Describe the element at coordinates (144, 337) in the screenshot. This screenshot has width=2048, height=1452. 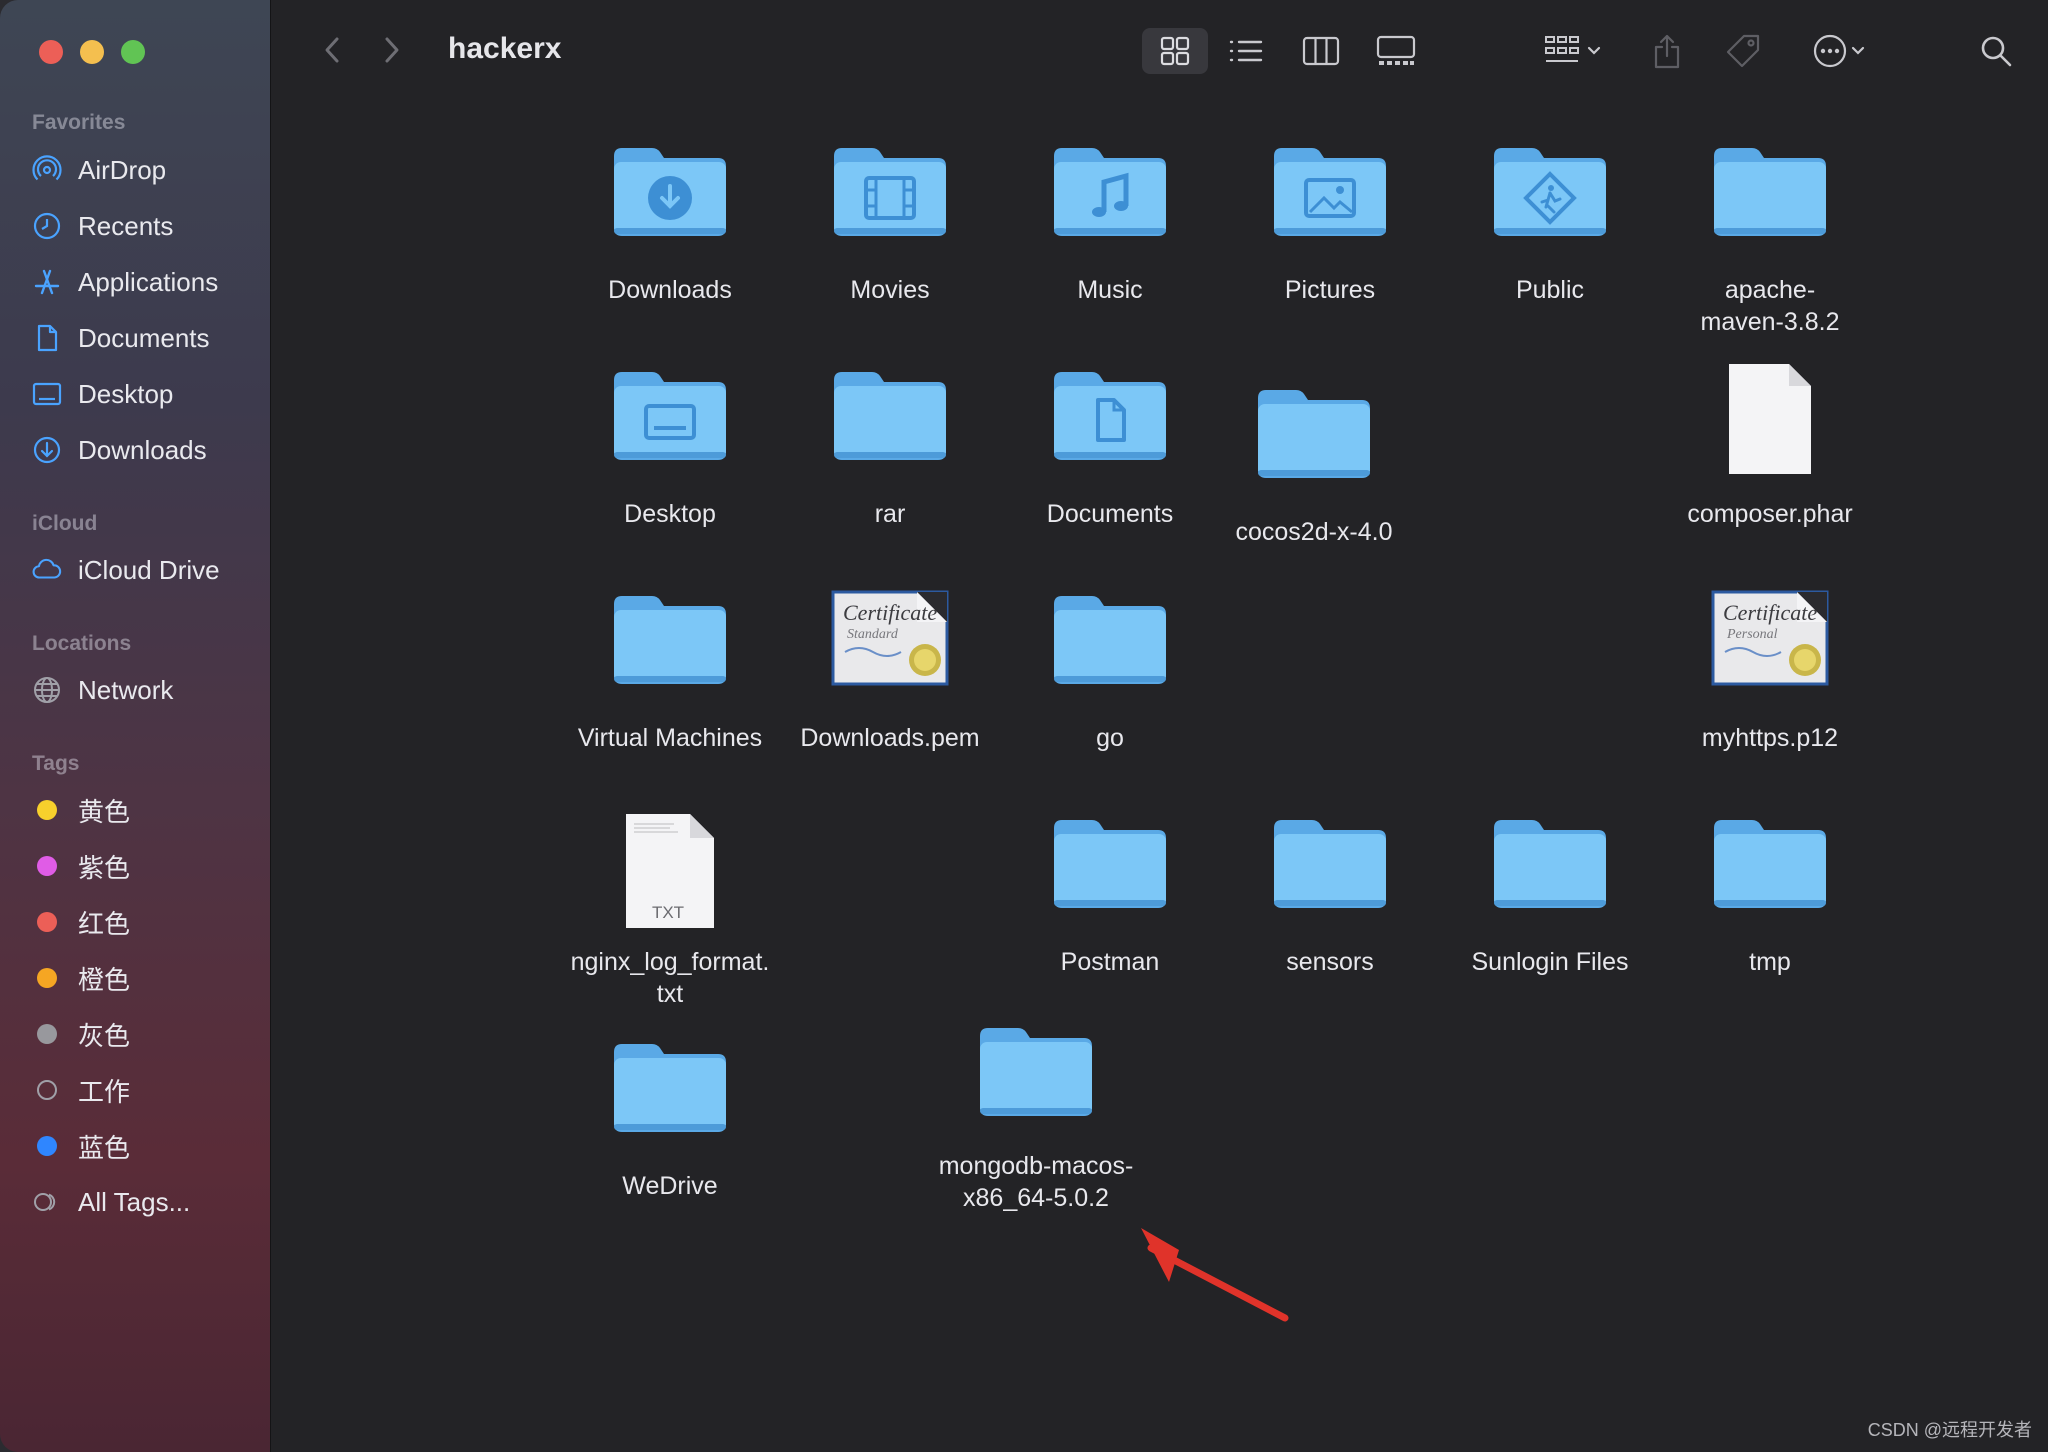
I see `sidebar-item-label: Documents` at that location.